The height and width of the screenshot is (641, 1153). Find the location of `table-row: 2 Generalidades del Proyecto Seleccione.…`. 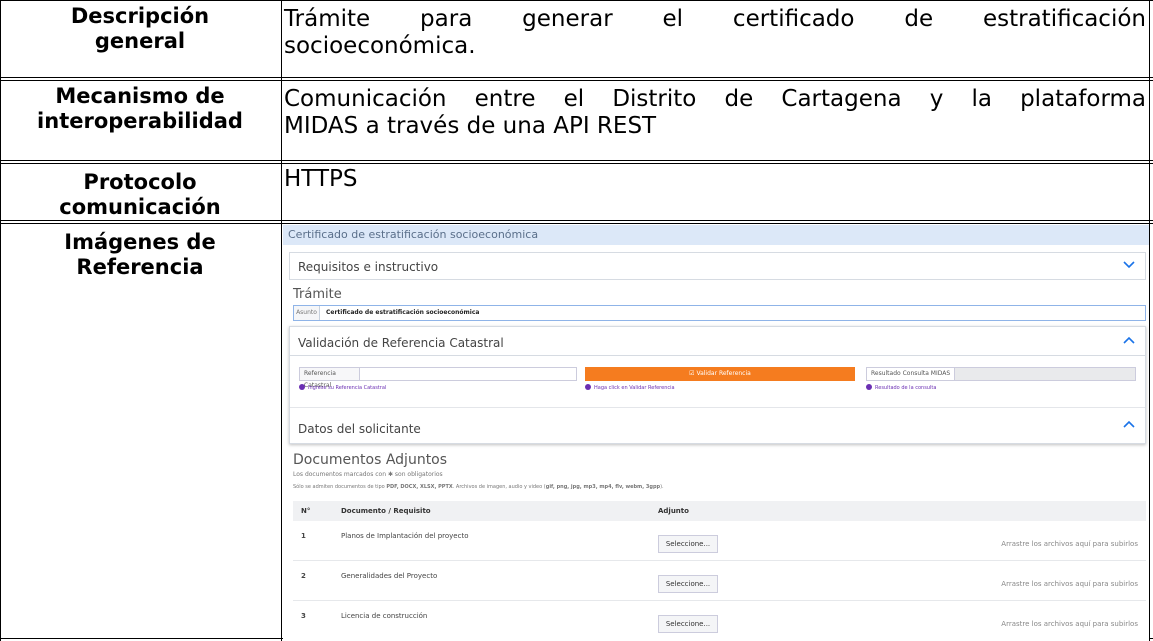

table-row: 2 Generalidades del Proyecto Seleccione.… is located at coordinates (719, 581).